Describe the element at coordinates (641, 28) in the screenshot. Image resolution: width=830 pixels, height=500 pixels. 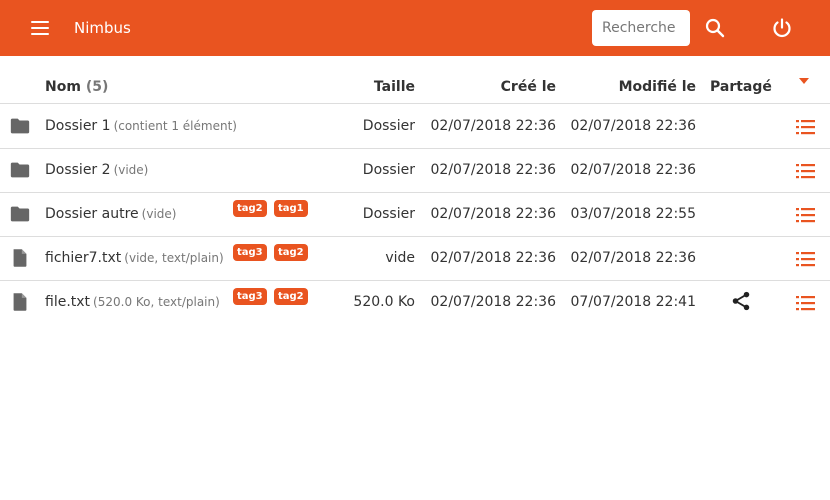
I see `search-input` at that location.